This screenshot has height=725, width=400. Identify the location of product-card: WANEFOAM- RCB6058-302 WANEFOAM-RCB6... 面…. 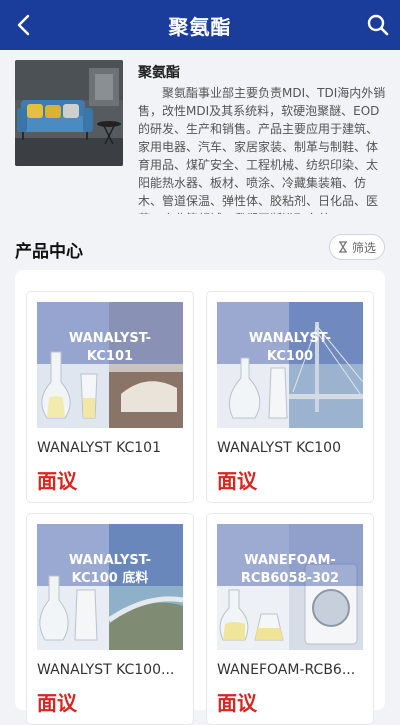
(290, 619).